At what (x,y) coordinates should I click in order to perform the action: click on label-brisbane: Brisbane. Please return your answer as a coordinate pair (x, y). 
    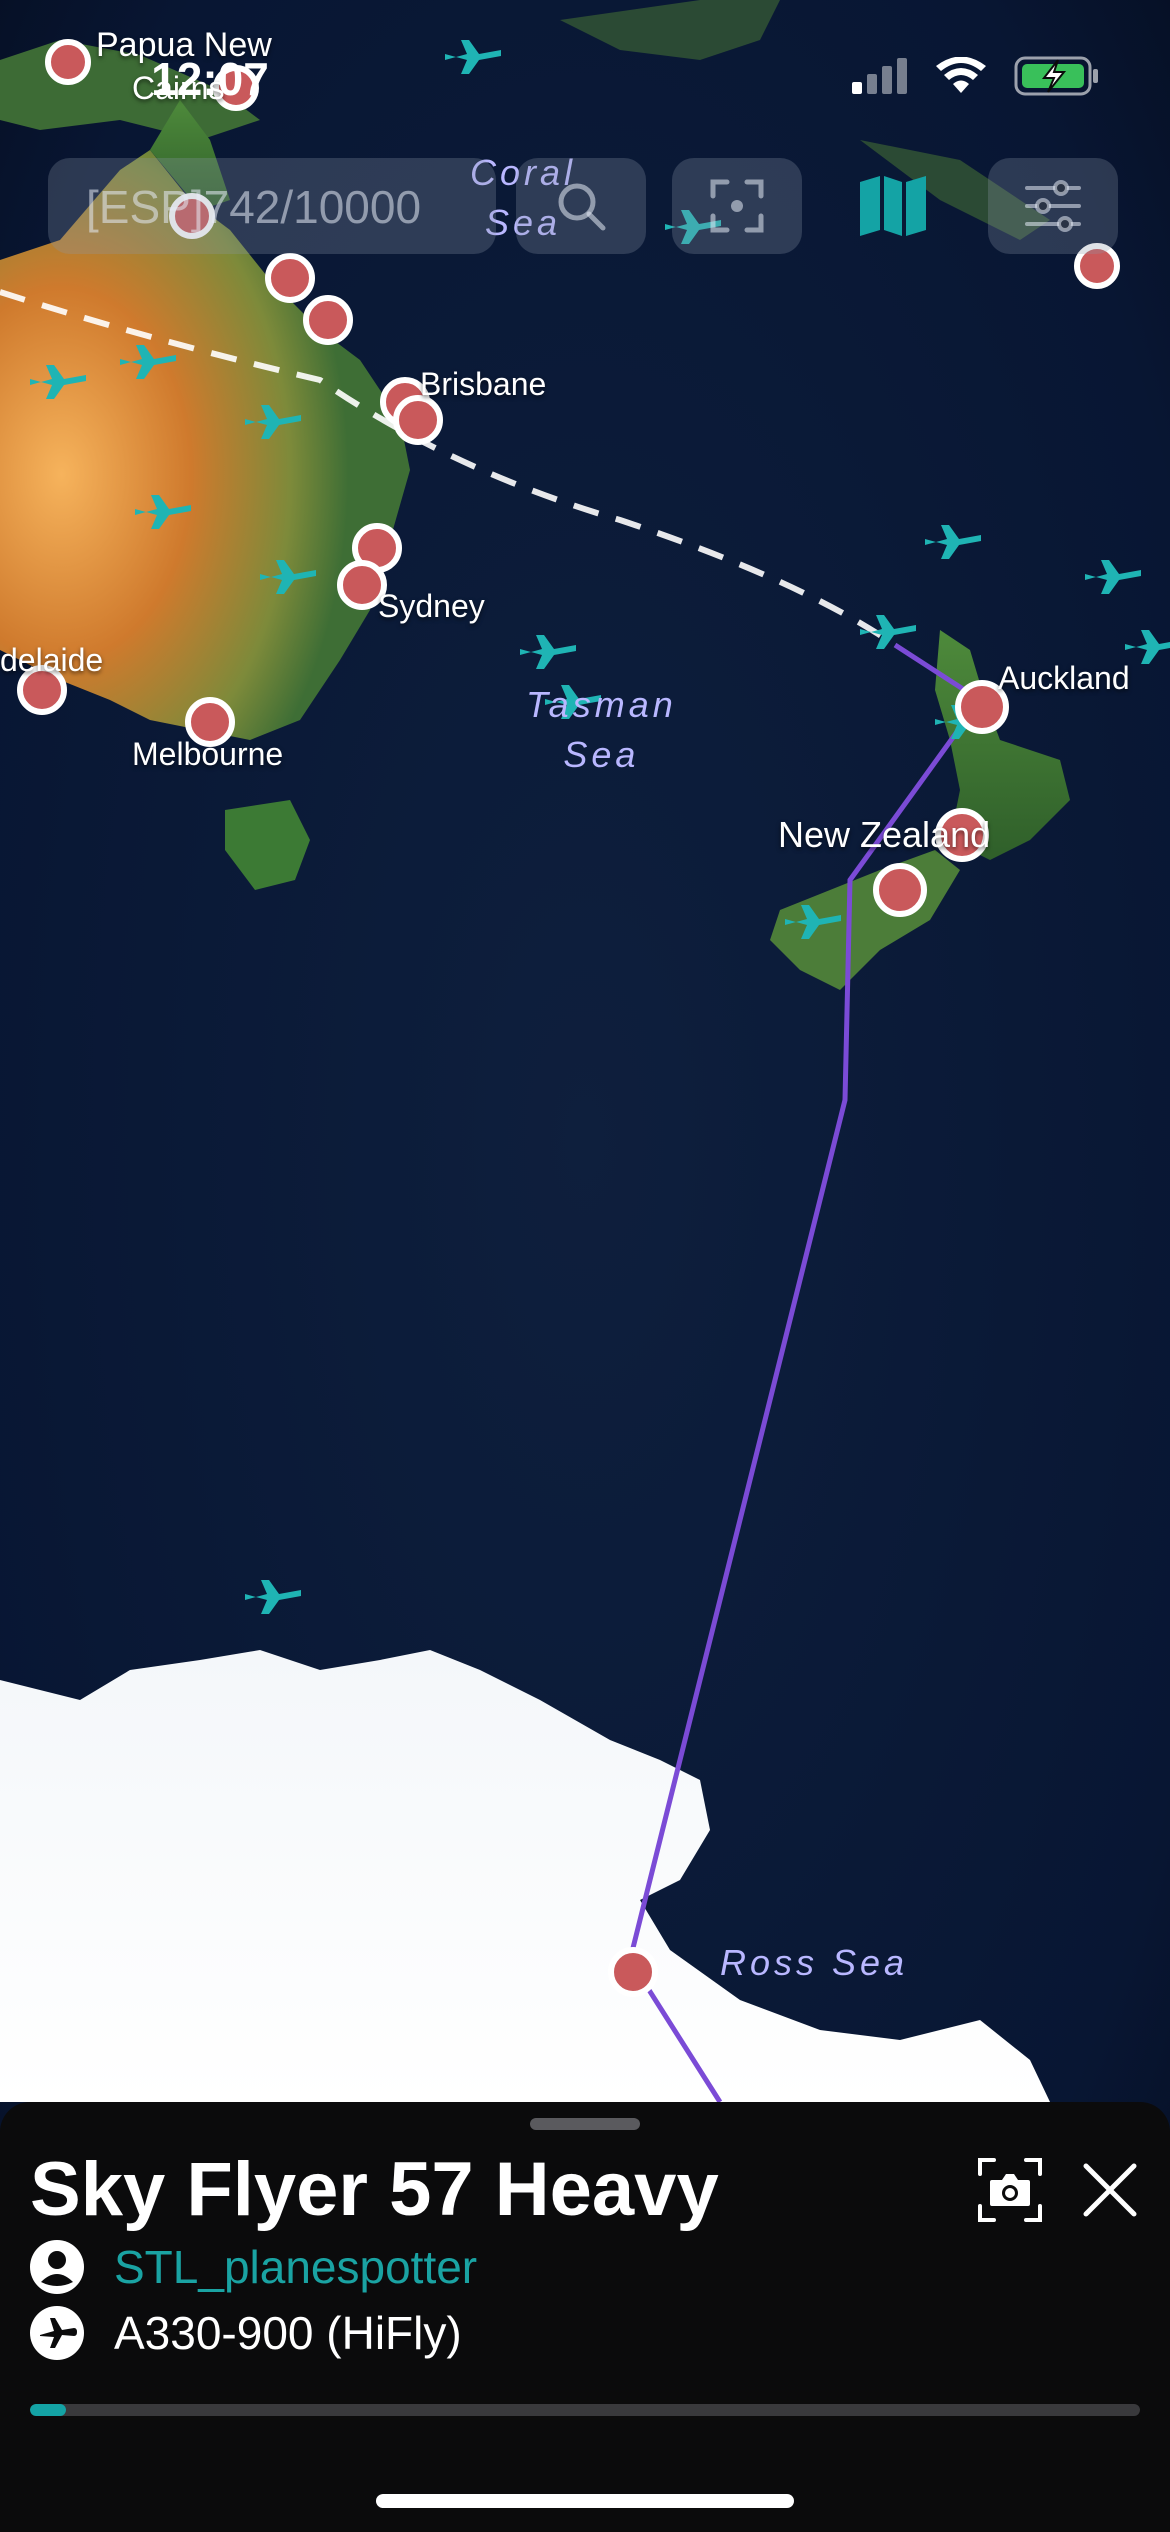
    Looking at the image, I should click on (483, 384).